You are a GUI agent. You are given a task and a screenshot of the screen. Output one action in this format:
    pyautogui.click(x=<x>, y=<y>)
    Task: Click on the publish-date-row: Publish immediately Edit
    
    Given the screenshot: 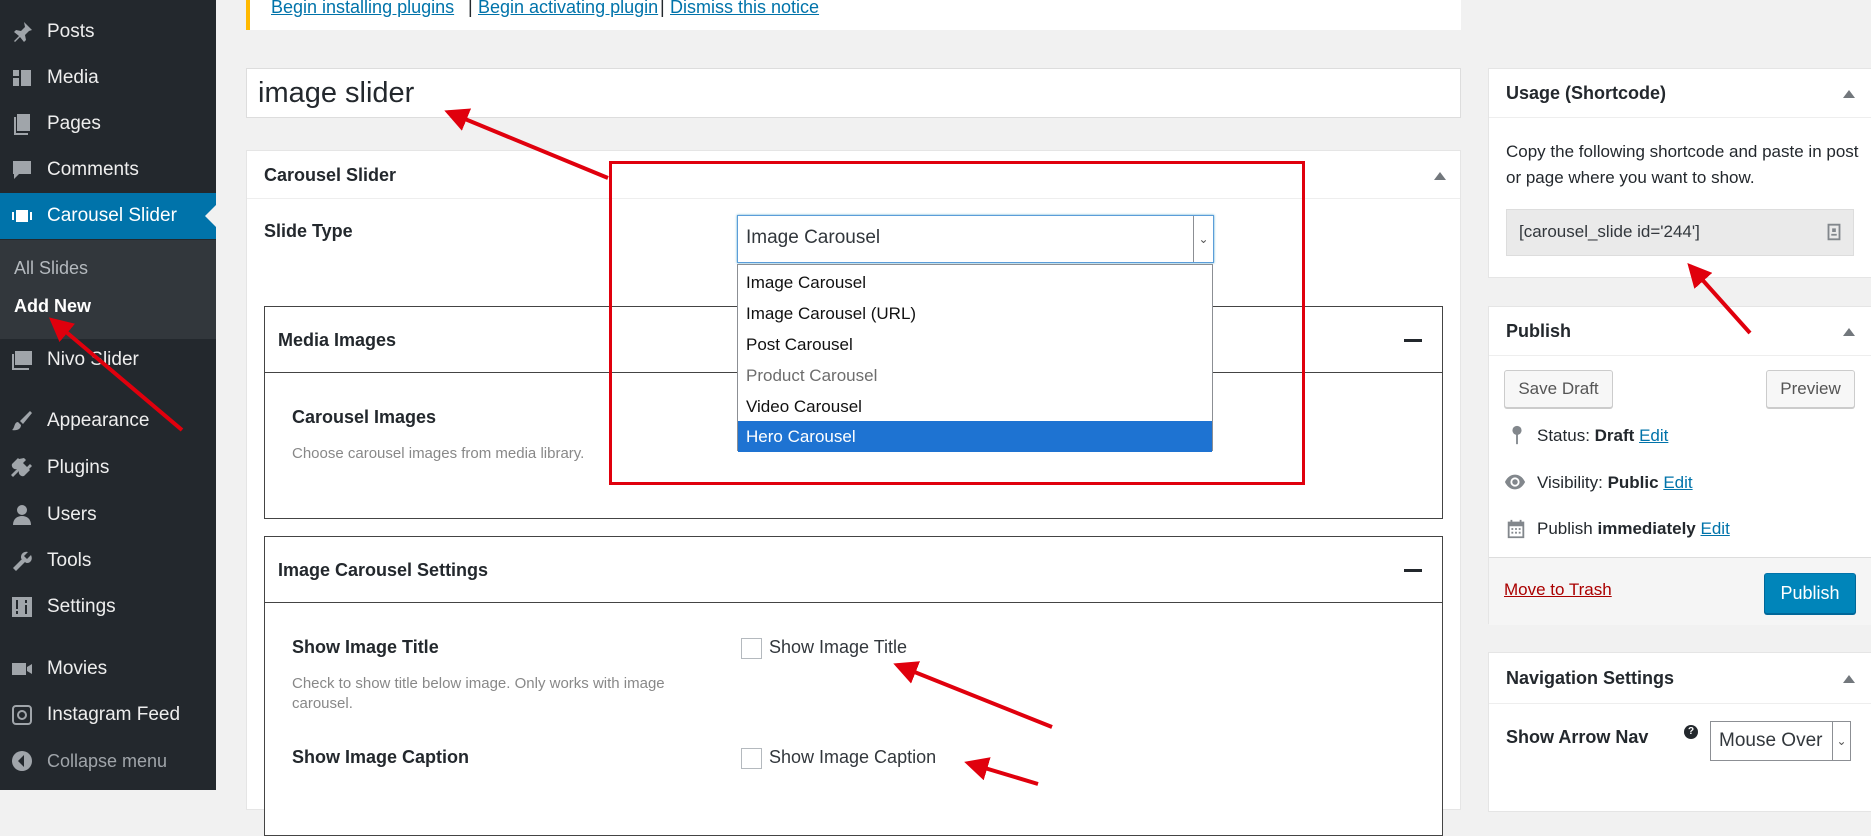 What is the action you would take?
    pyautogui.click(x=1633, y=529)
    